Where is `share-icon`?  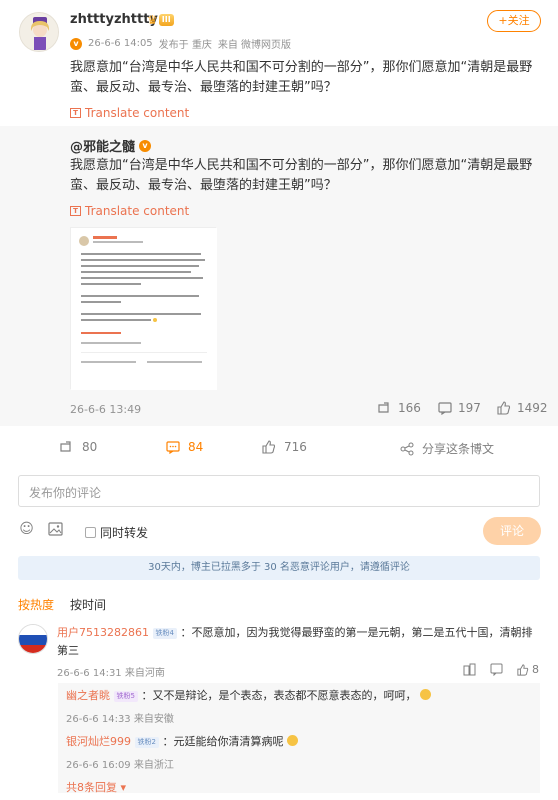 share-icon is located at coordinates (407, 448).